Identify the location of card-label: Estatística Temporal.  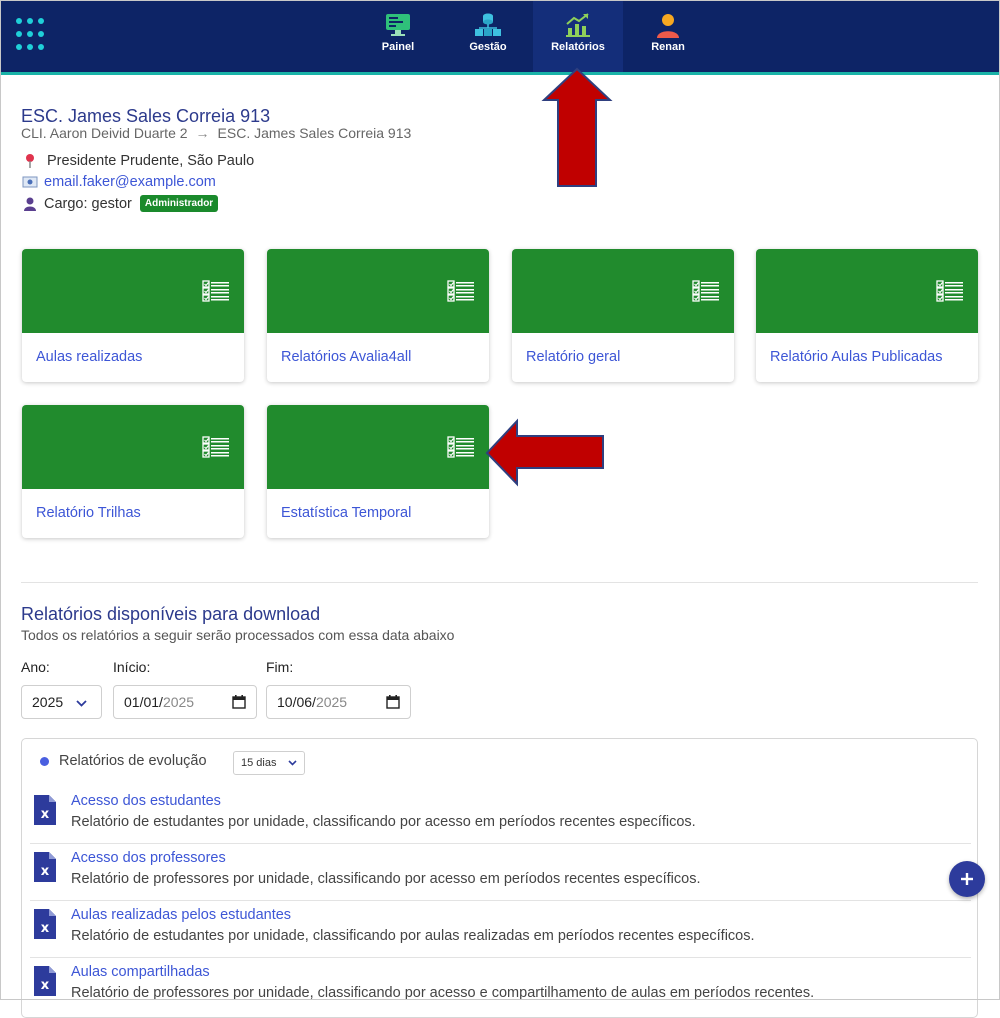
(346, 513).